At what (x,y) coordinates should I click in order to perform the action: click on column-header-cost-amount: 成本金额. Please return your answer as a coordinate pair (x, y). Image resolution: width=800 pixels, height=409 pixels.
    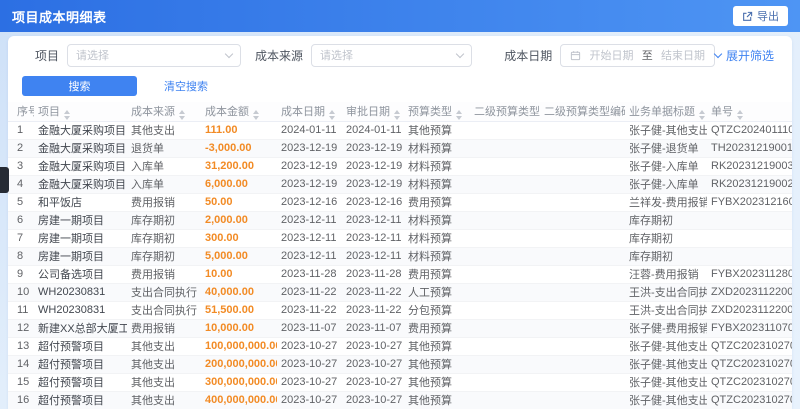
    Looking at the image, I should click on (239, 112).